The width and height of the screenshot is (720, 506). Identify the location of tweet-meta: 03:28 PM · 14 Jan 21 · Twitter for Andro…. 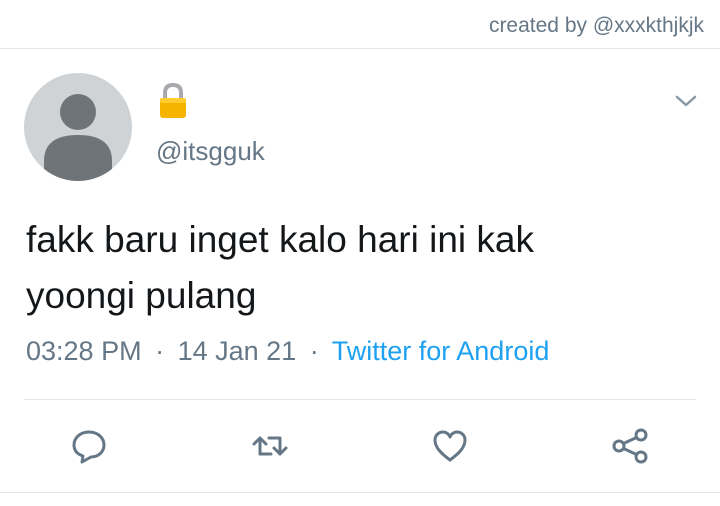
(287, 351).